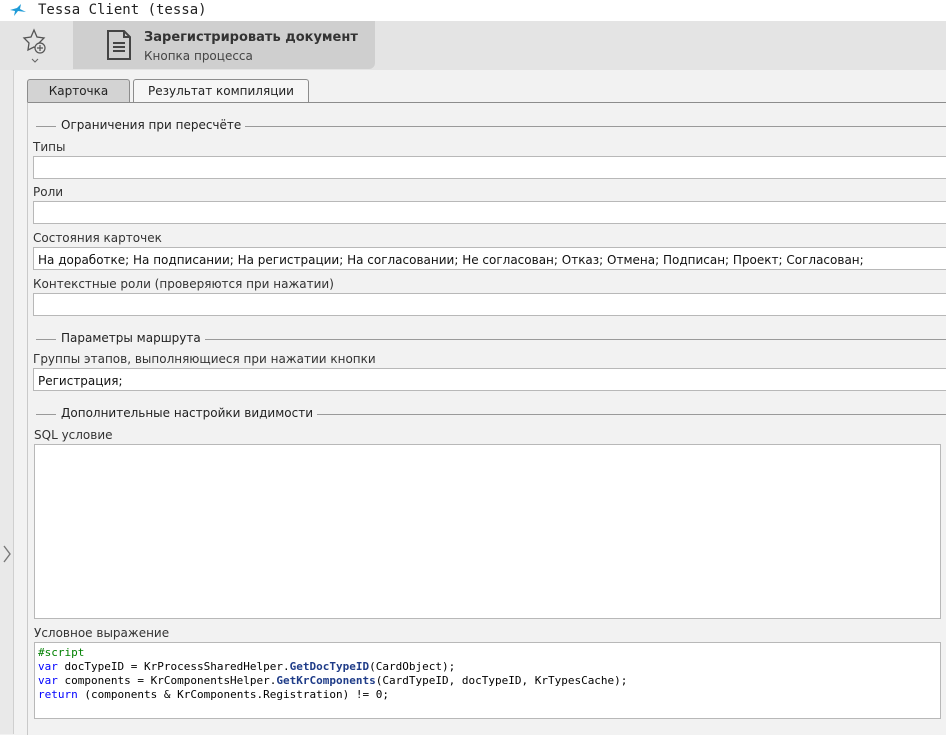 Image resolution: width=946 pixels, height=735 pixels. What do you see at coordinates (7, 554) in the screenshot?
I see `chevron-right-icon` at bounding box center [7, 554].